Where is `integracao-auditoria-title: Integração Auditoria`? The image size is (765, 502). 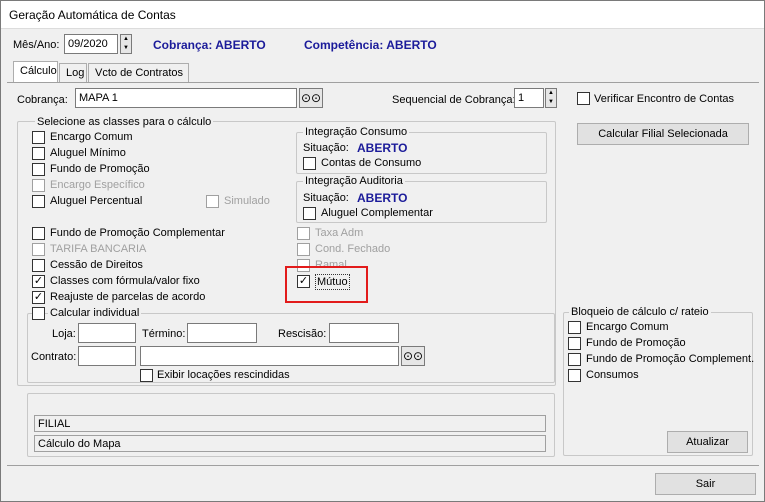
integracao-auditoria-title: Integração Auditoria is located at coordinates (354, 181).